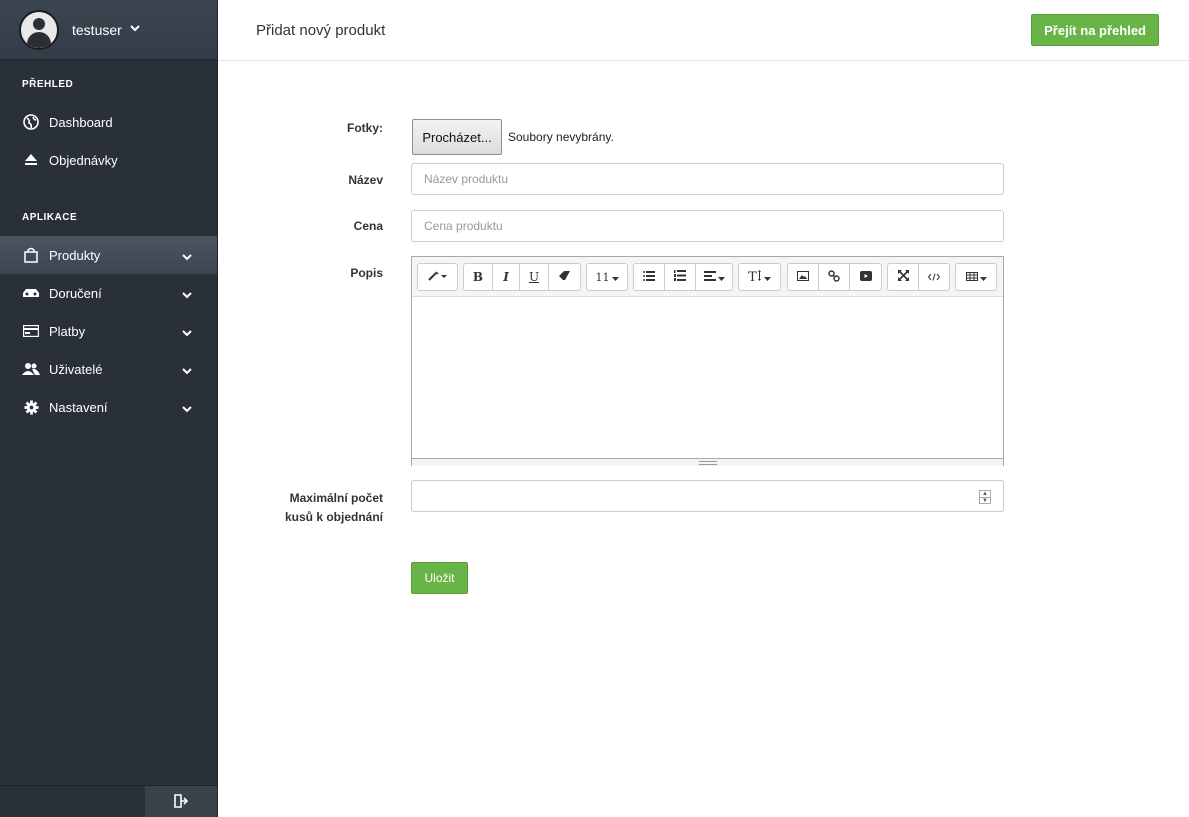 This screenshot has width=1189, height=817. Describe the element at coordinates (108, 255) in the screenshot. I see `sidebar-item-produkty: Produkty` at that location.